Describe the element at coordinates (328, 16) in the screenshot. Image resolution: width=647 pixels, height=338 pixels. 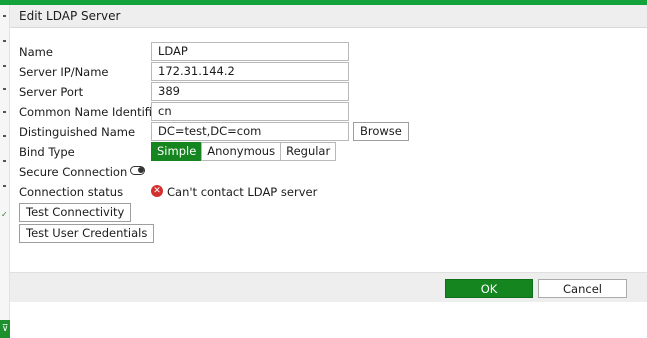
I see `dialog-titlebar: Edit LDAP Server` at that location.